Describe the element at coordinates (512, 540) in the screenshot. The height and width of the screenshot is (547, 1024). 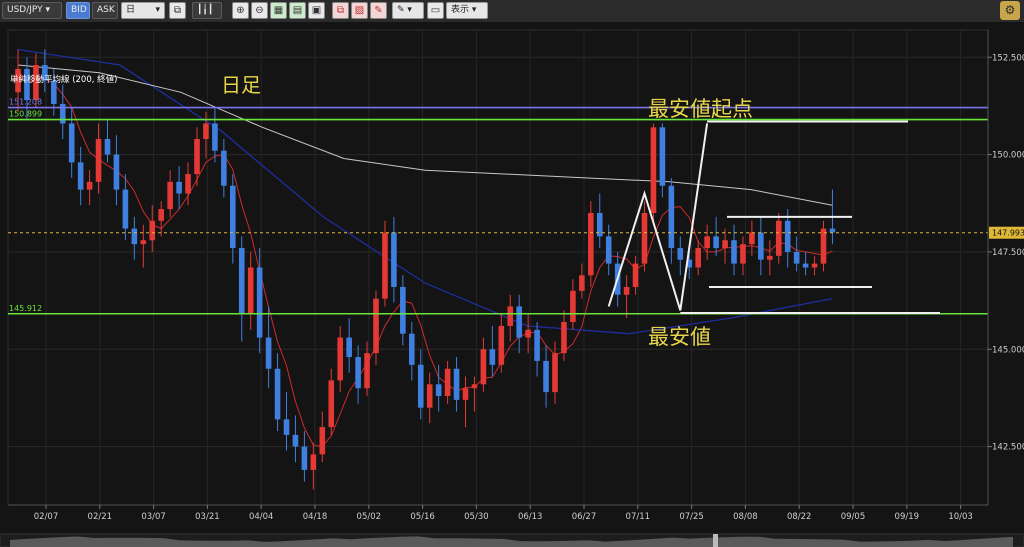
I see `navigator-strip` at that location.